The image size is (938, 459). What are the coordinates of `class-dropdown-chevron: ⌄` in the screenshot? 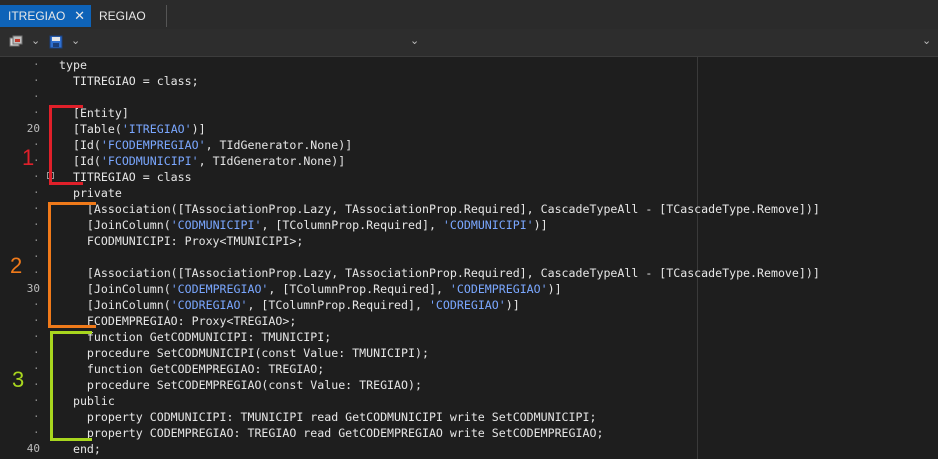 It's located at (414, 40).